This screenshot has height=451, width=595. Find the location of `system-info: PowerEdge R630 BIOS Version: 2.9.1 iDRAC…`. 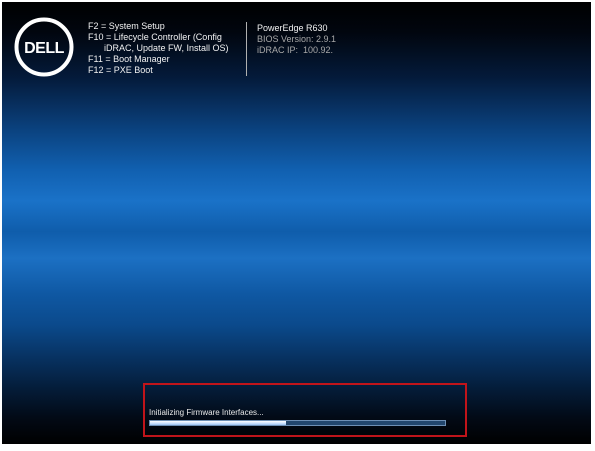

system-info: PowerEdge R630 BIOS Version: 2.9.1 iDRAC… is located at coordinates (296, 39).